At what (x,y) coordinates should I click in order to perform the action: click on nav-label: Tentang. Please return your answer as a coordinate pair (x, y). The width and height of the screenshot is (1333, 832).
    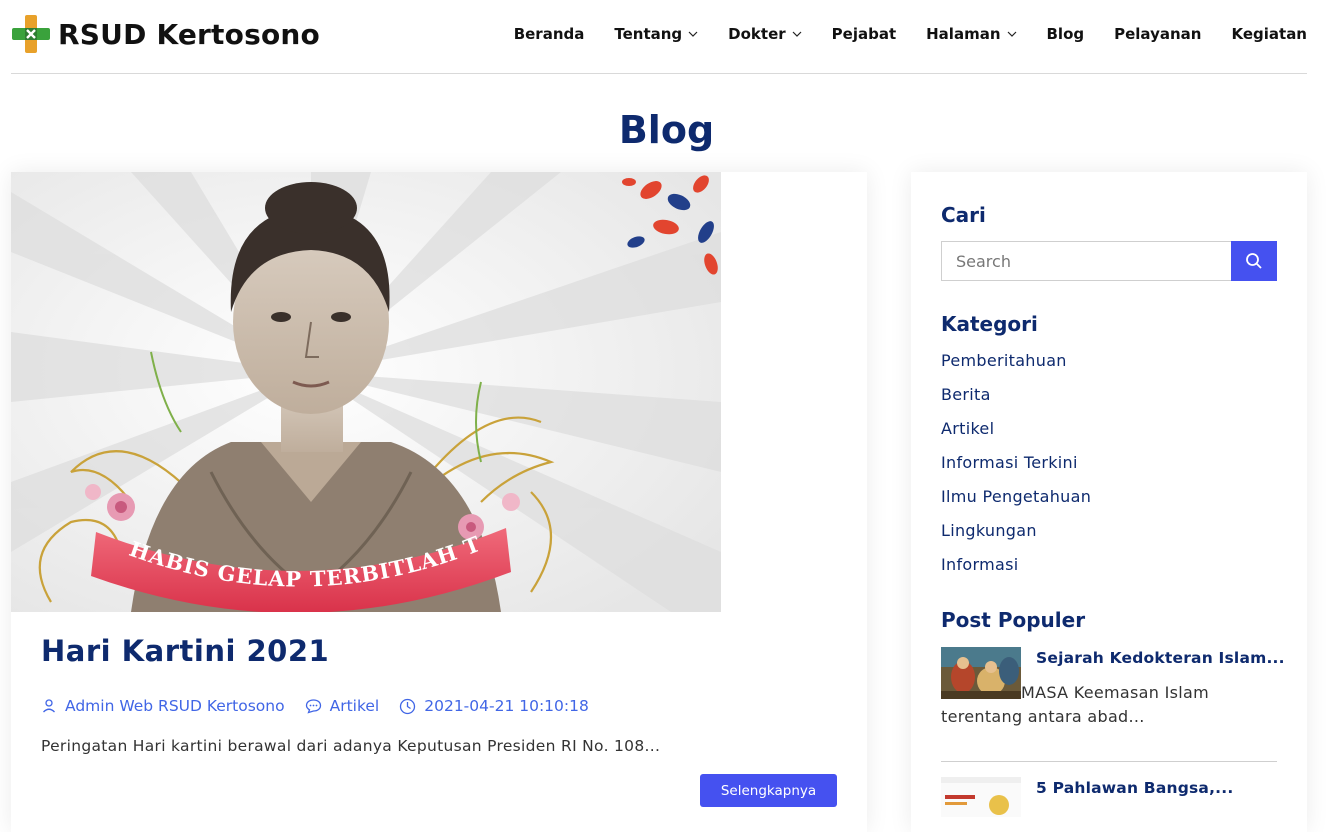
    Looking at the image, I should click on (648, 34).